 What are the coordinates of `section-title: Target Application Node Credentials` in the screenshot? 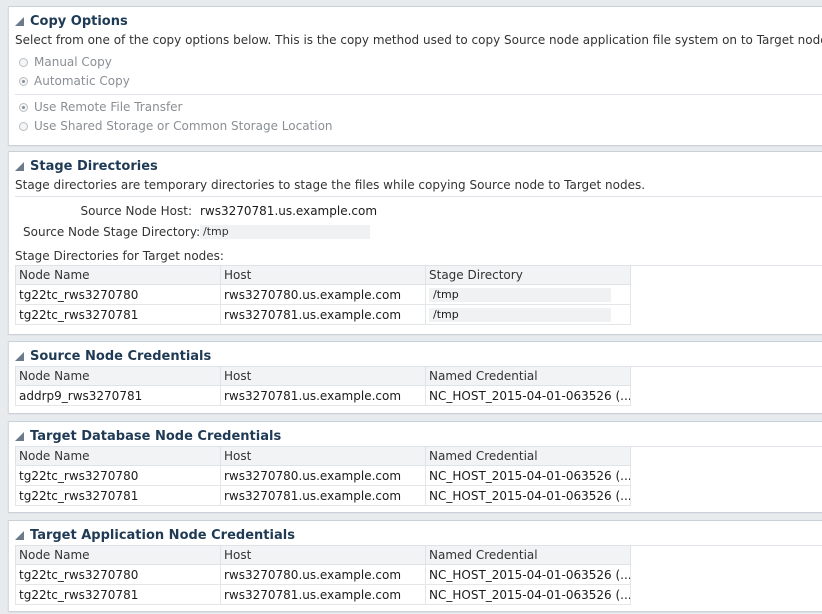 It's located at (162, 535).